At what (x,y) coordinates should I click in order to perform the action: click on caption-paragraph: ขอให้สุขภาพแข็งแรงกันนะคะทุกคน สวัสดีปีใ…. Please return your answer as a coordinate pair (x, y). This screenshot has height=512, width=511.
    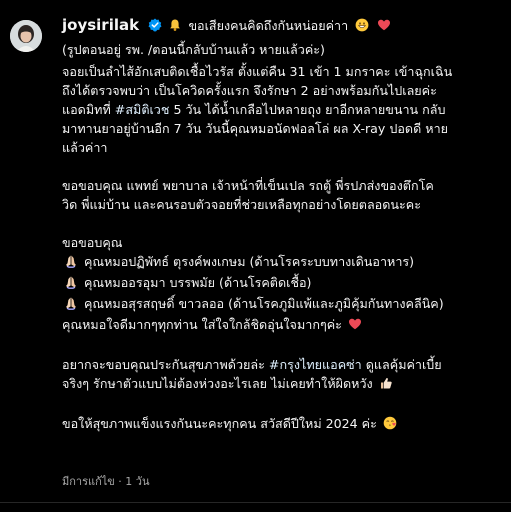
    Looking at the image, I should click on (283, 424).